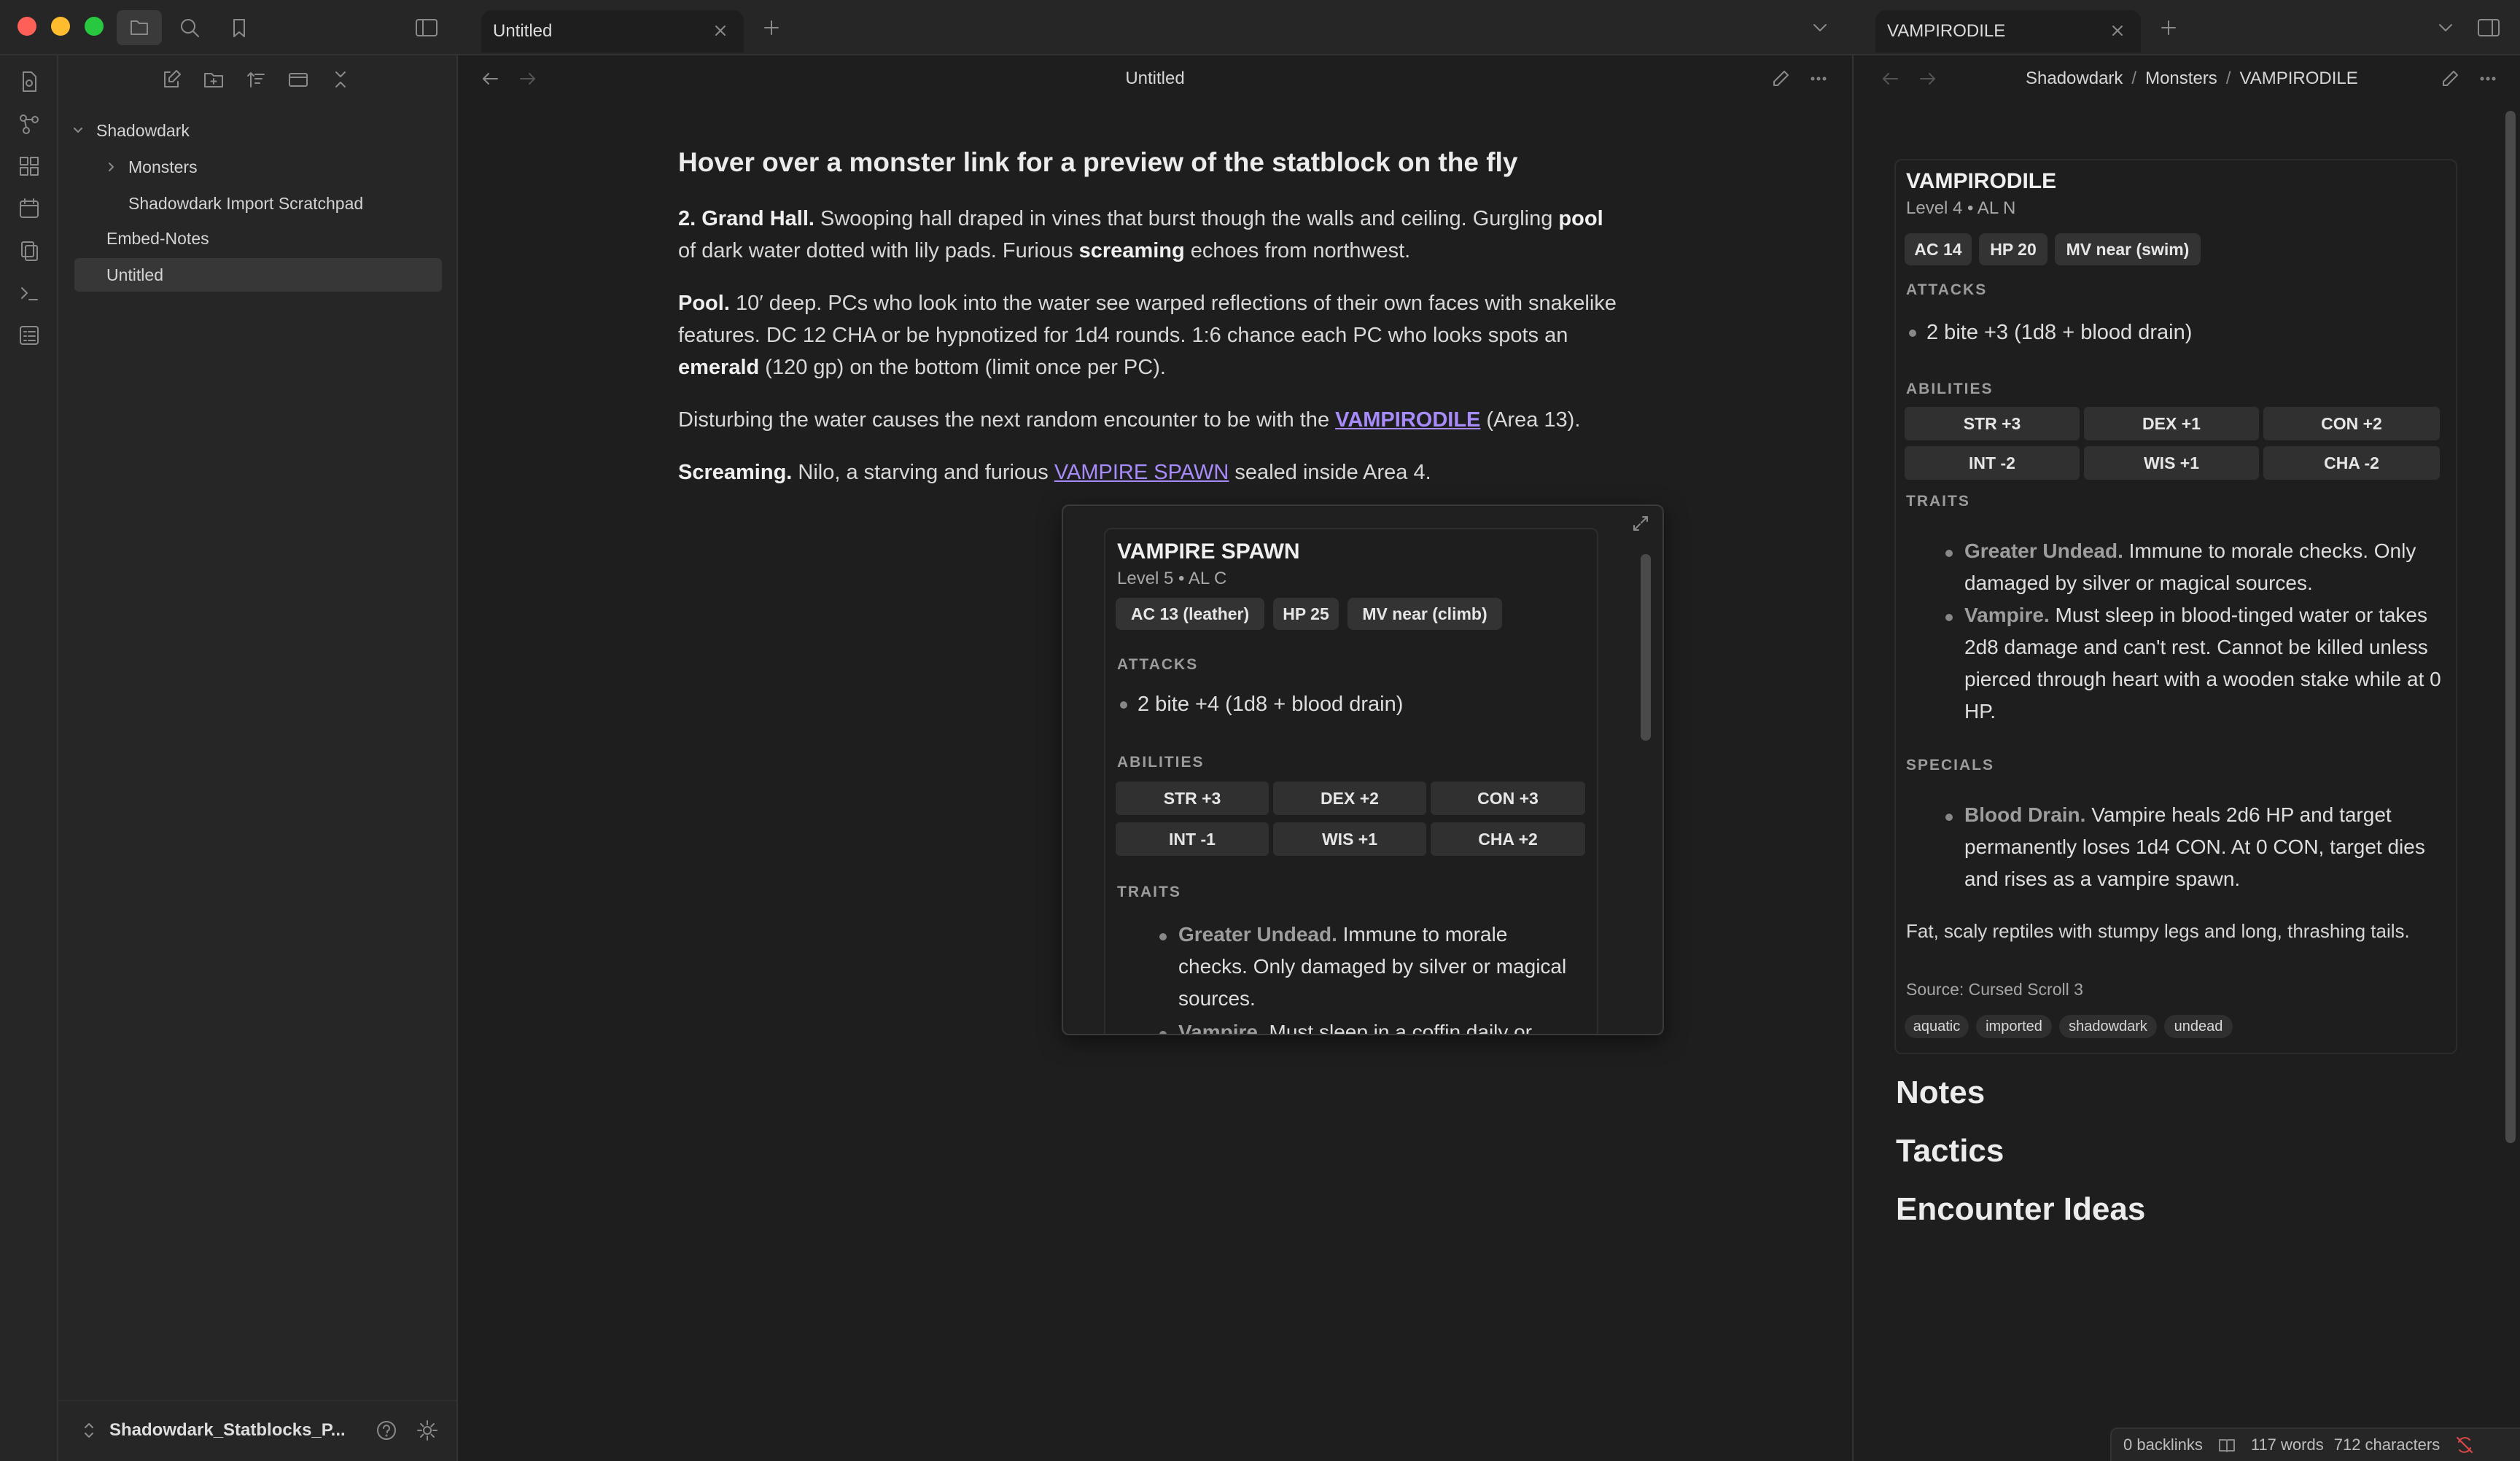 The image size is (2520, 1461). Describe the element at coordinates (60, 26) in the screenshot. I see `minimize-window-button` at that location.